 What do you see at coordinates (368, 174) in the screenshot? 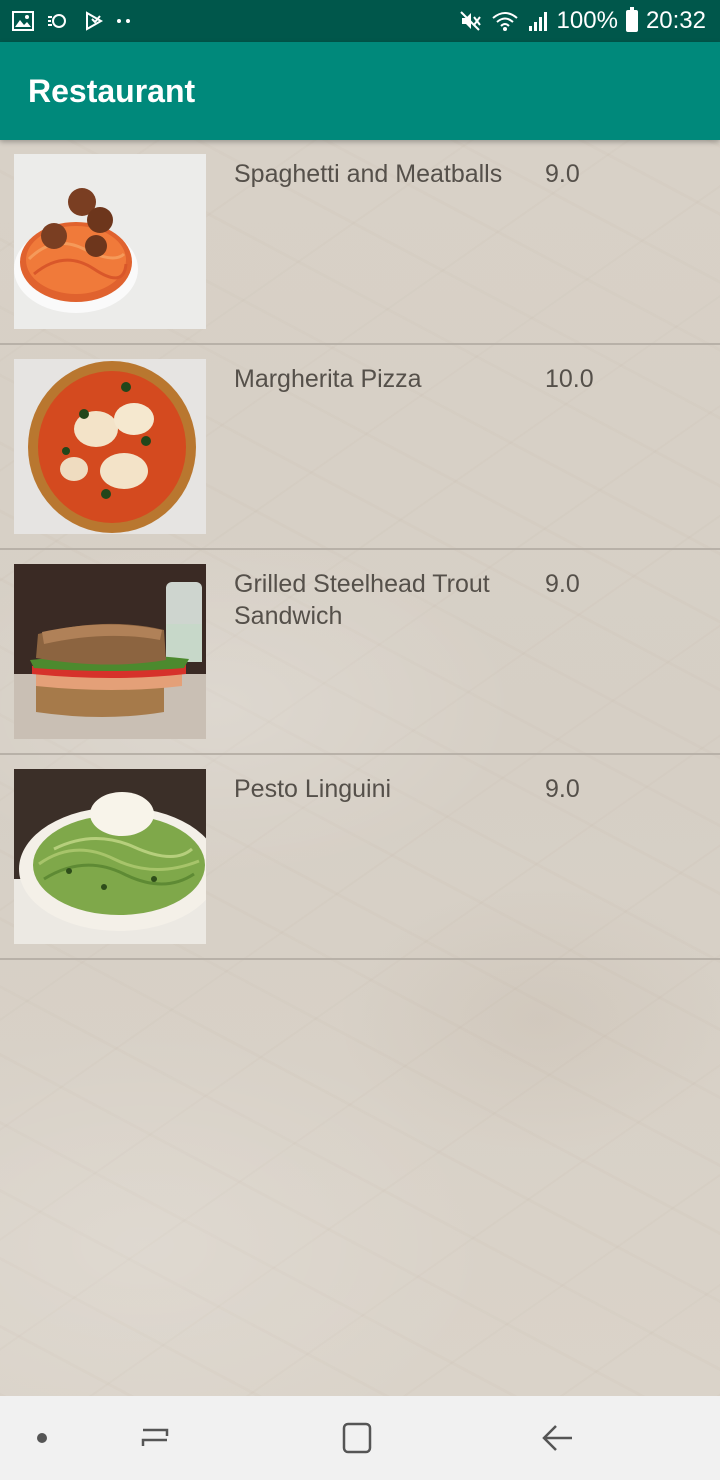
I see `item-name: Spaghetti and Meatballs` at bounding box center [368, 174].